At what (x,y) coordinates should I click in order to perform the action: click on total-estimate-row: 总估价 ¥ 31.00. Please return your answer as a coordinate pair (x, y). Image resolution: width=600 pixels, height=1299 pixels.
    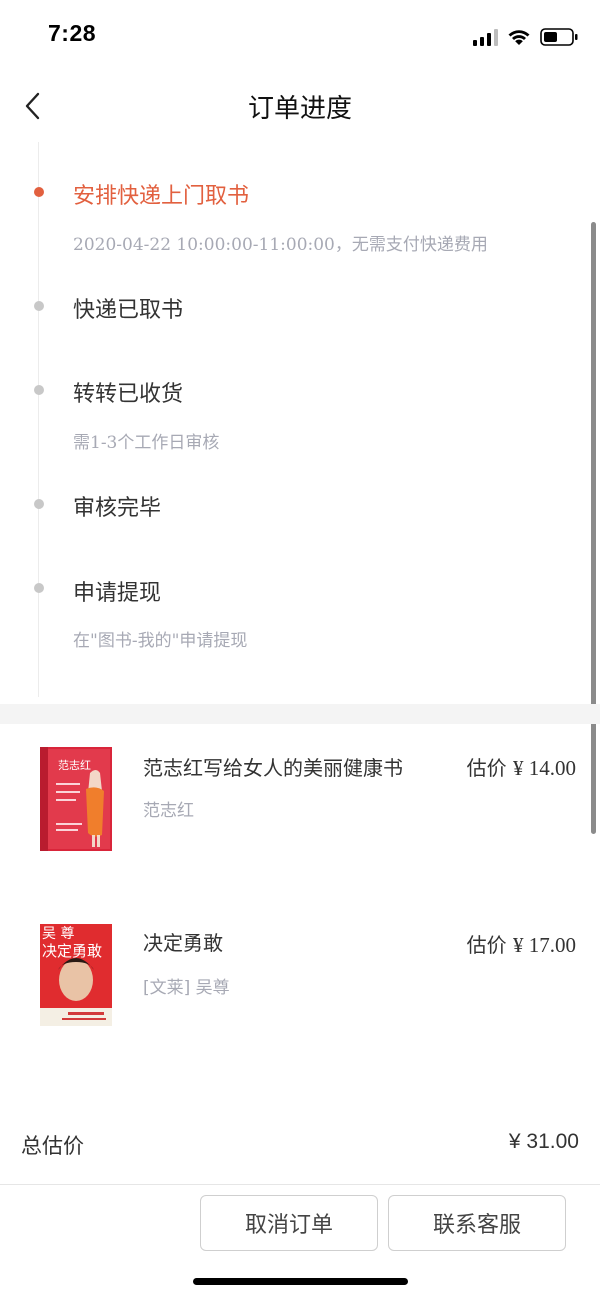
    Looking at the image, I should click on (300, 1145).